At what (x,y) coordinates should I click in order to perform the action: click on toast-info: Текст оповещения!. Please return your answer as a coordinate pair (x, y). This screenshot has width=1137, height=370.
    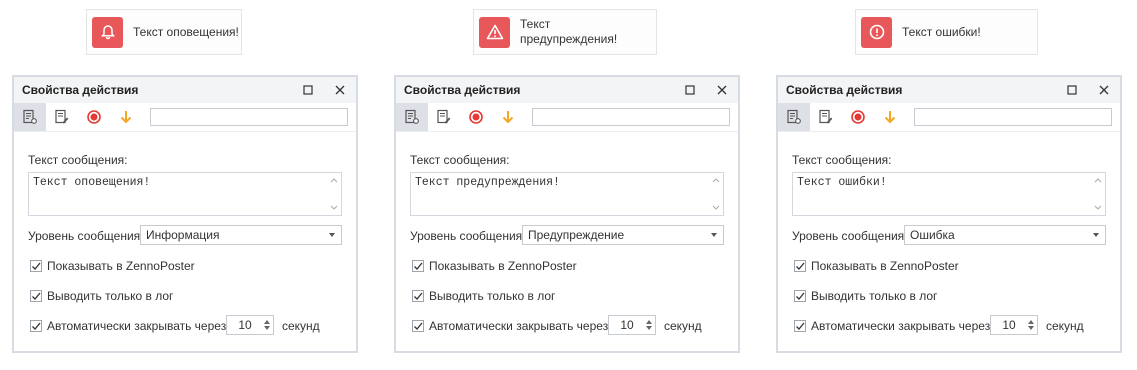
    Looking at the image, I should click on (164, 32).